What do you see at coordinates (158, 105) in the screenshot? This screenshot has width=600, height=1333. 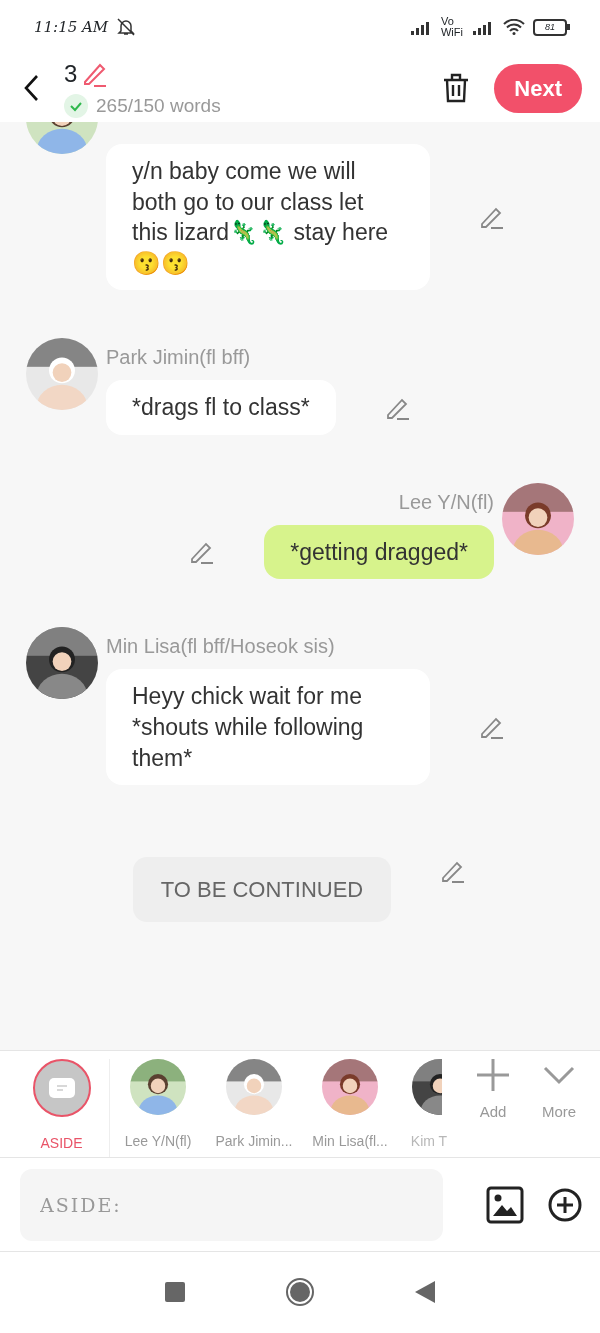 I see `word-count: 265/150 words` at bounding box center [158, 105].